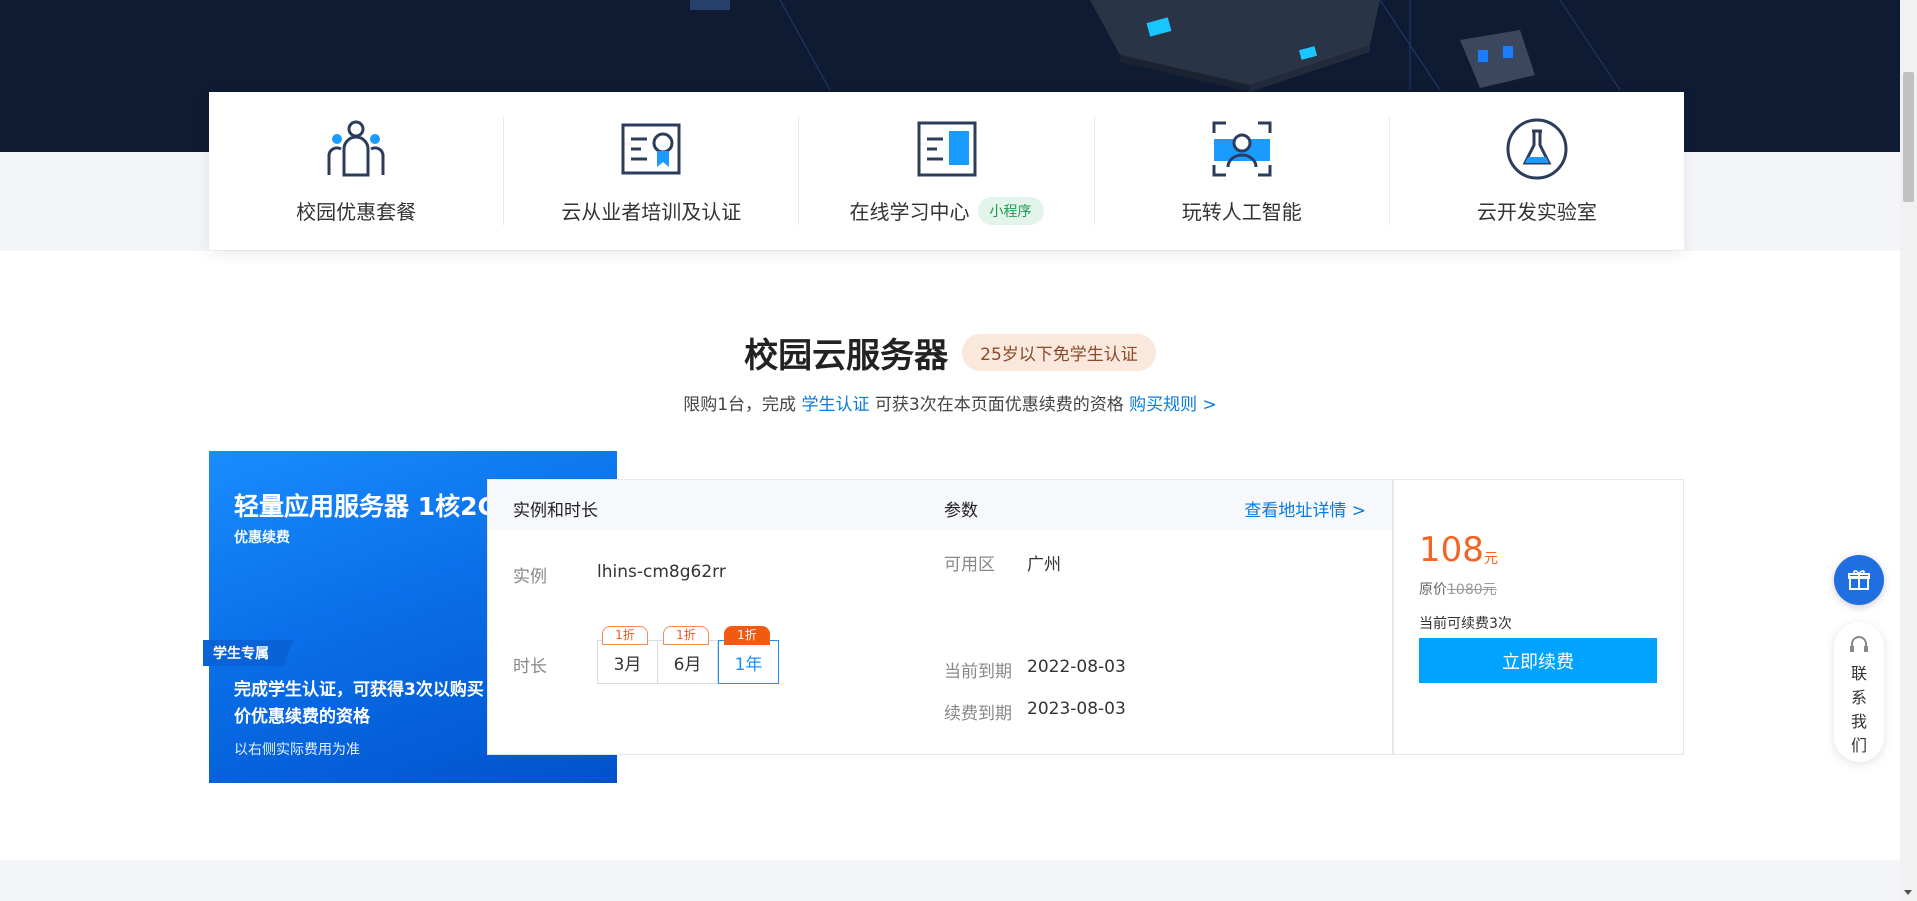 The width and height of the screenshot is (1917, 901). Describe the element at coordinates (297, 750) in the screenshot. I see `promo-note: 以右侧实际费用为准` at that location.